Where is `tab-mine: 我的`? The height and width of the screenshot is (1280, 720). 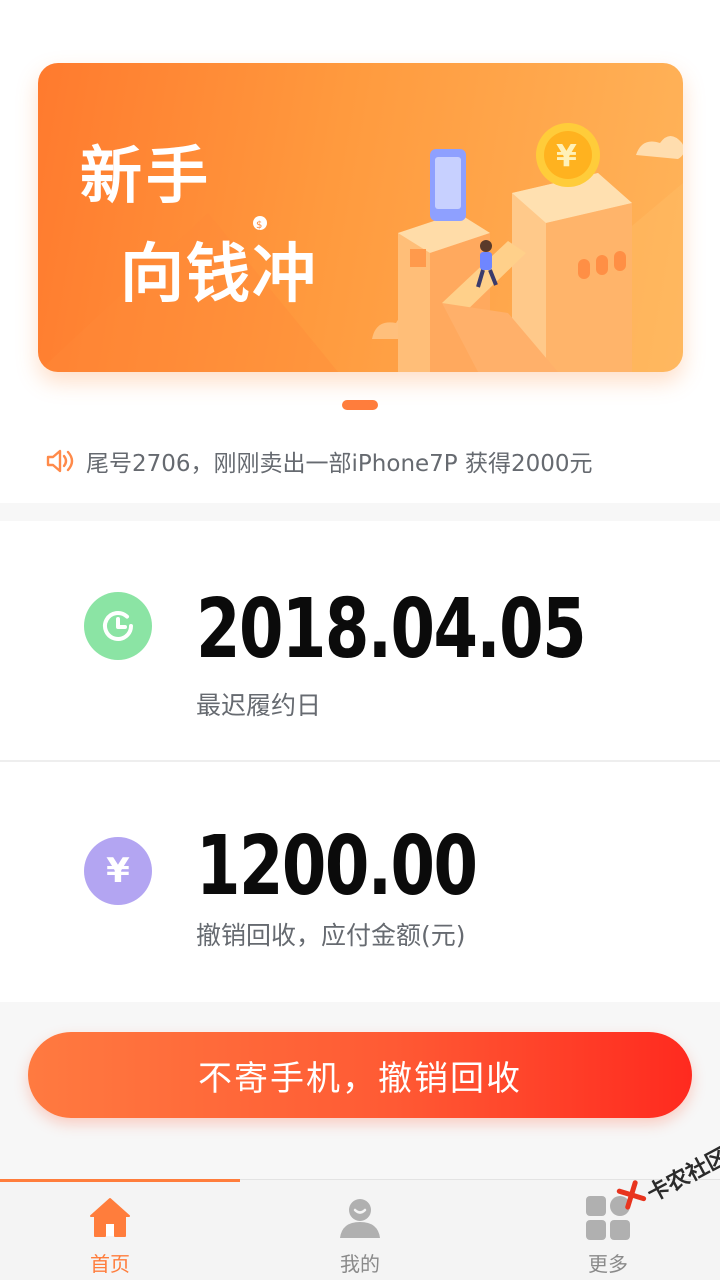 tab-mine: 我的 is located at coordinates (360, 1230).